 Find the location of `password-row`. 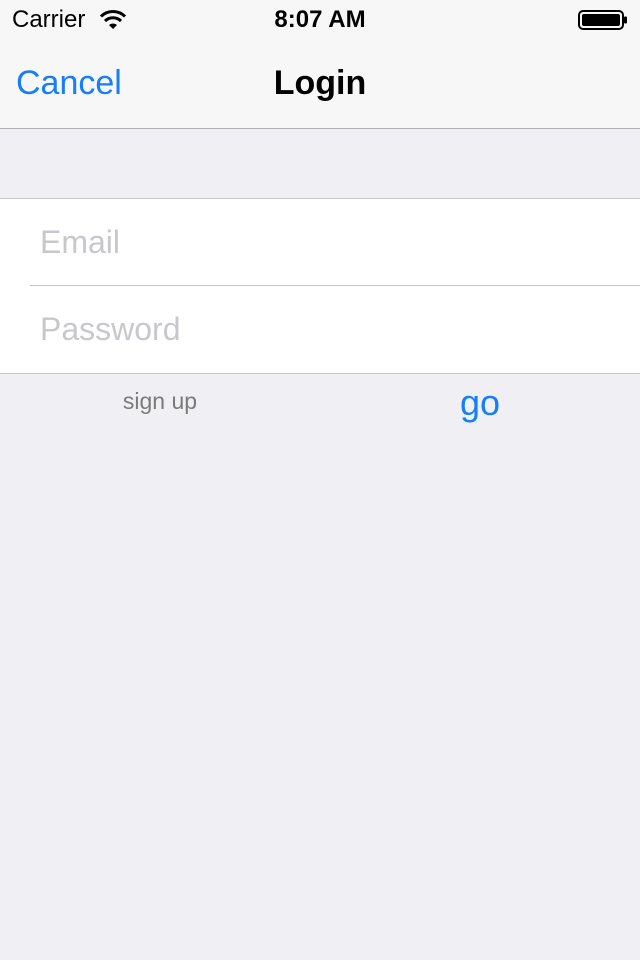

password-row is located at coordinates (320, 329).